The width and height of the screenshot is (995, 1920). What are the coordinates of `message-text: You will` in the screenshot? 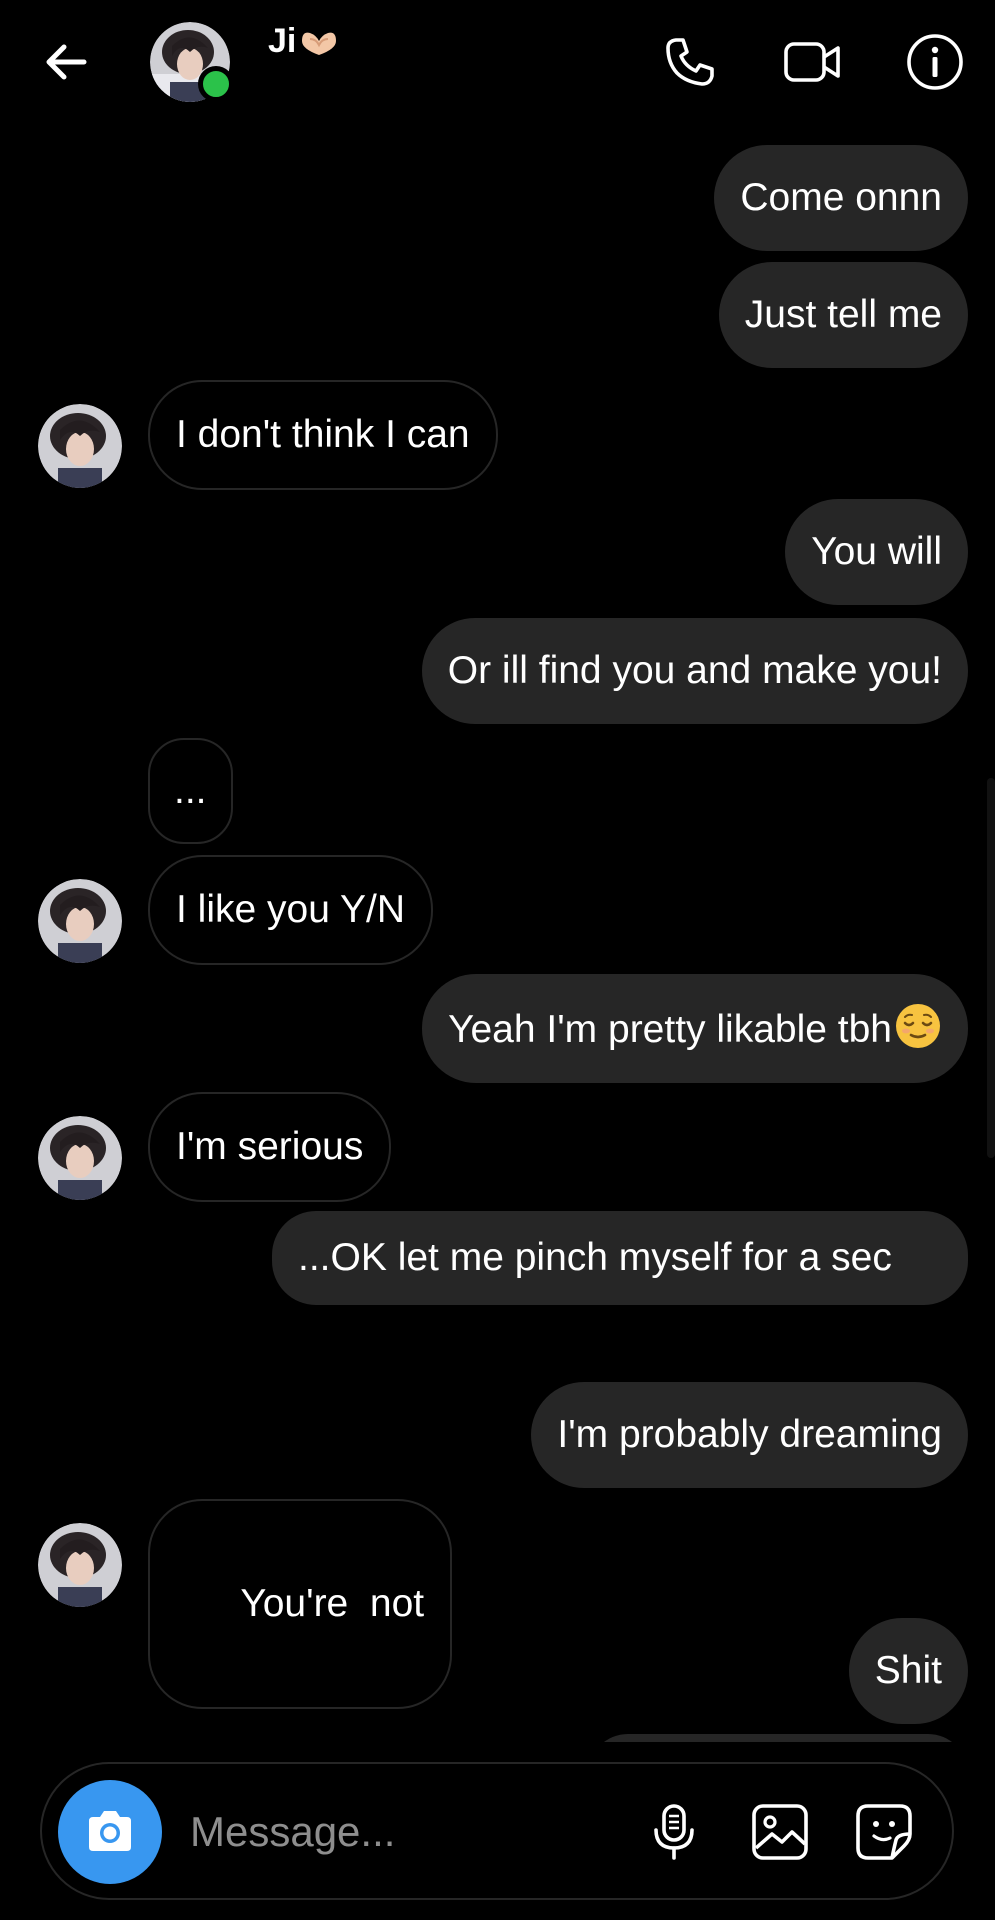 It's located at (876, 551).